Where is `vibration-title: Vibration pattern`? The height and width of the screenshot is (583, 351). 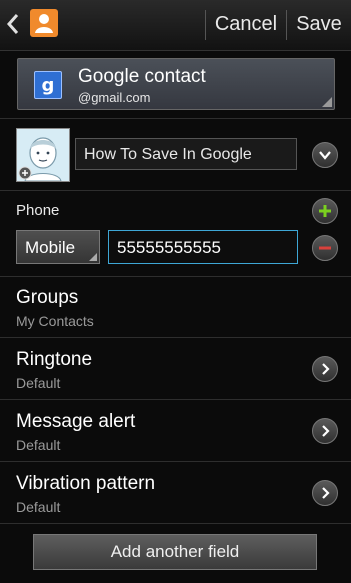 vibration-title: Vibration pattern is located at coordinates (86, 483).